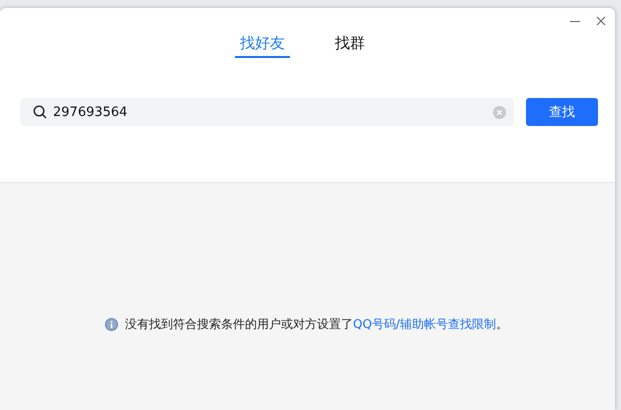  I want to click on tab: 找群, so click(350, 46).